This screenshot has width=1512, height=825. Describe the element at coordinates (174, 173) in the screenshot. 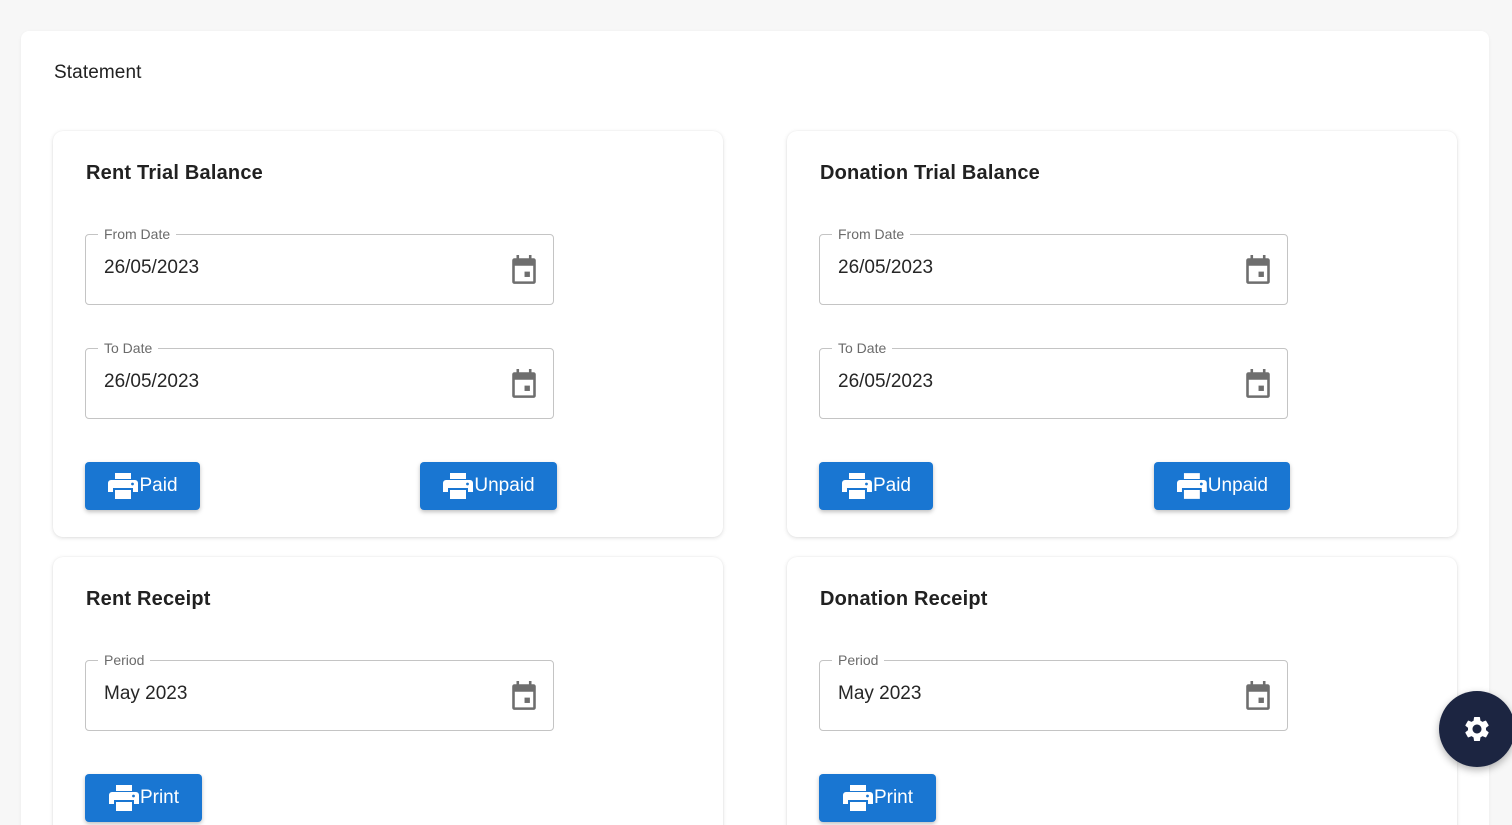

I see `card-title: Rent Trial Balance` at that location.